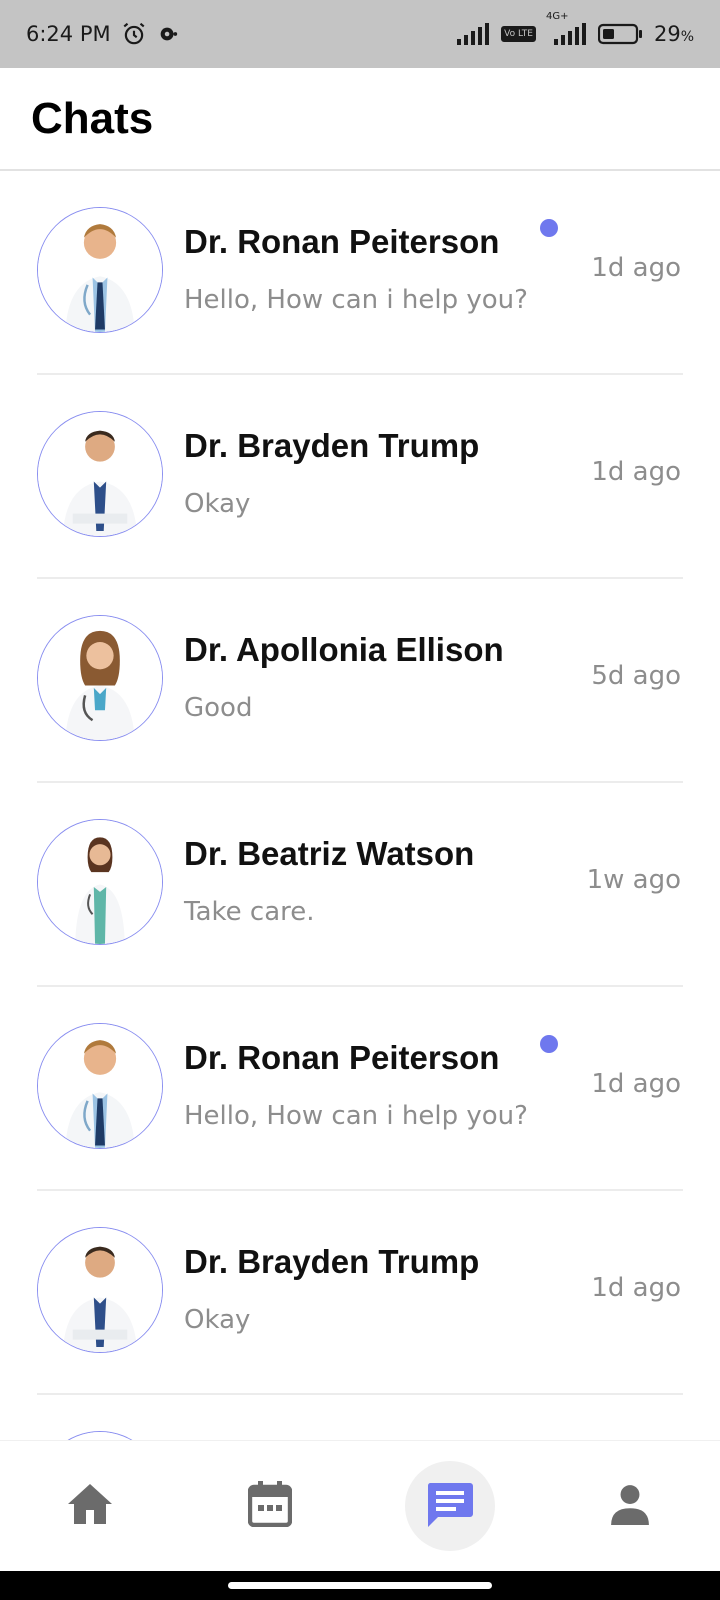 The height and width of the screenshot is (1600, 720). I want to click on sync-icon, so click(168, 34).